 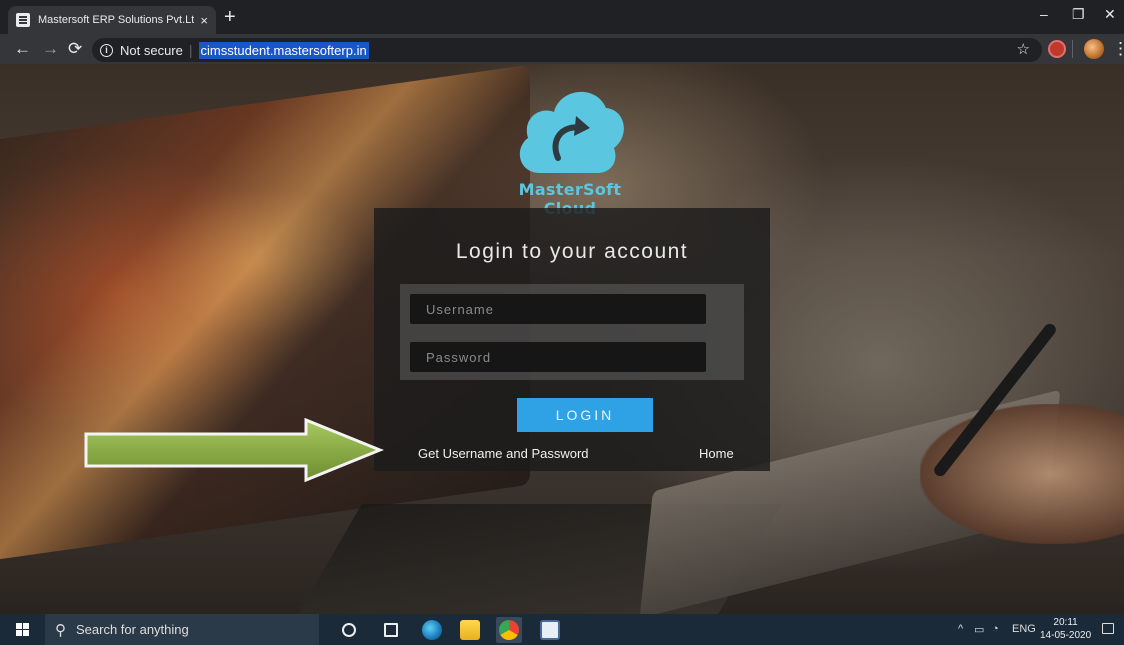 I want to click on minimize-button: –, so click(x=1044, y=14).